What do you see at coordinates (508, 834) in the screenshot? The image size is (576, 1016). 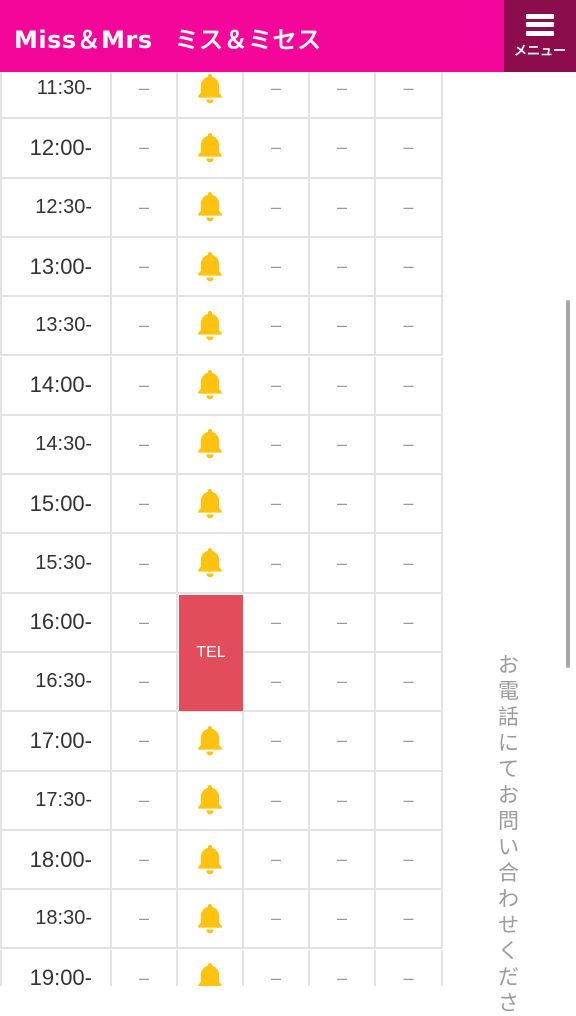 I see `phone-inquiry-note: お電話にてお問い合わせくださ` at bounding box center [508, 834].